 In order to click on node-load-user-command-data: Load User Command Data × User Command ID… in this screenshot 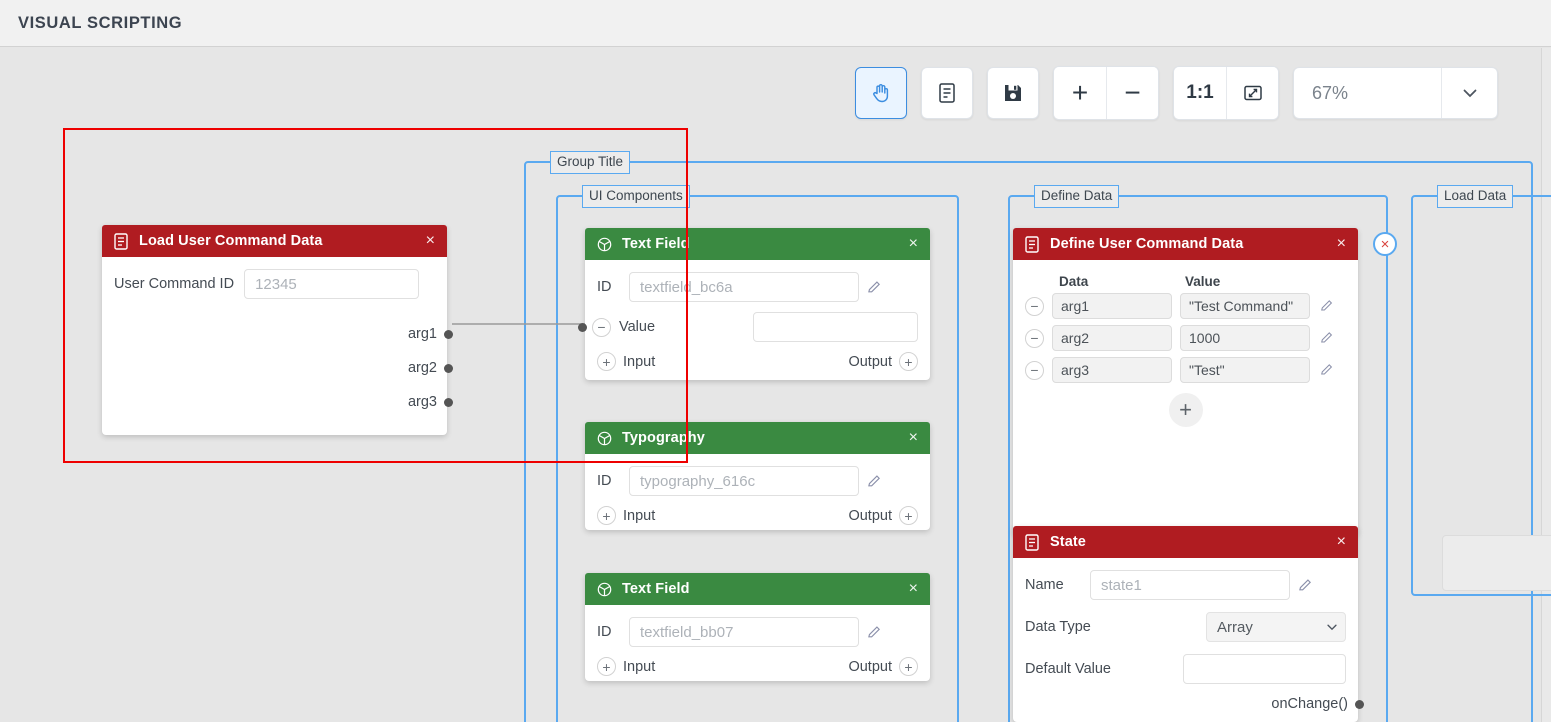, I will do `click(277, 330)`.